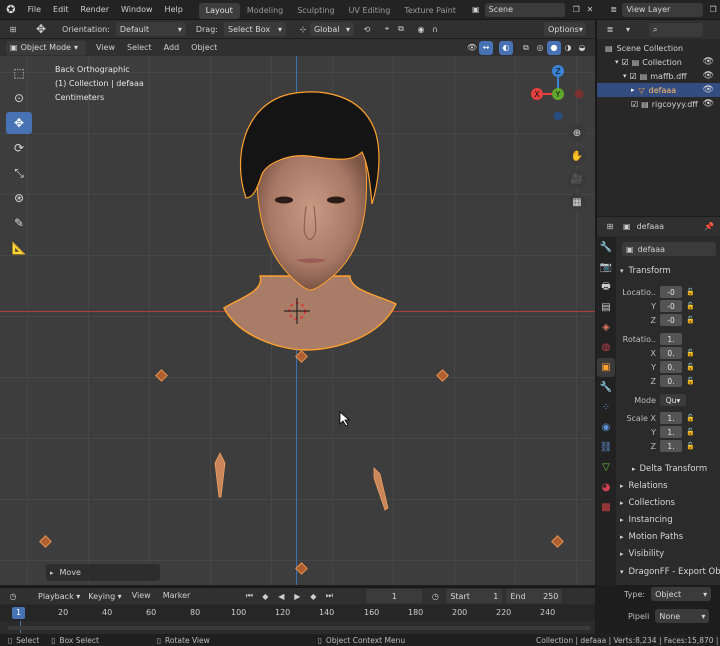 The height and width of the screenshot is (646, 720). I want to click on outliner-search-input: ⌕, so click(676, 29).